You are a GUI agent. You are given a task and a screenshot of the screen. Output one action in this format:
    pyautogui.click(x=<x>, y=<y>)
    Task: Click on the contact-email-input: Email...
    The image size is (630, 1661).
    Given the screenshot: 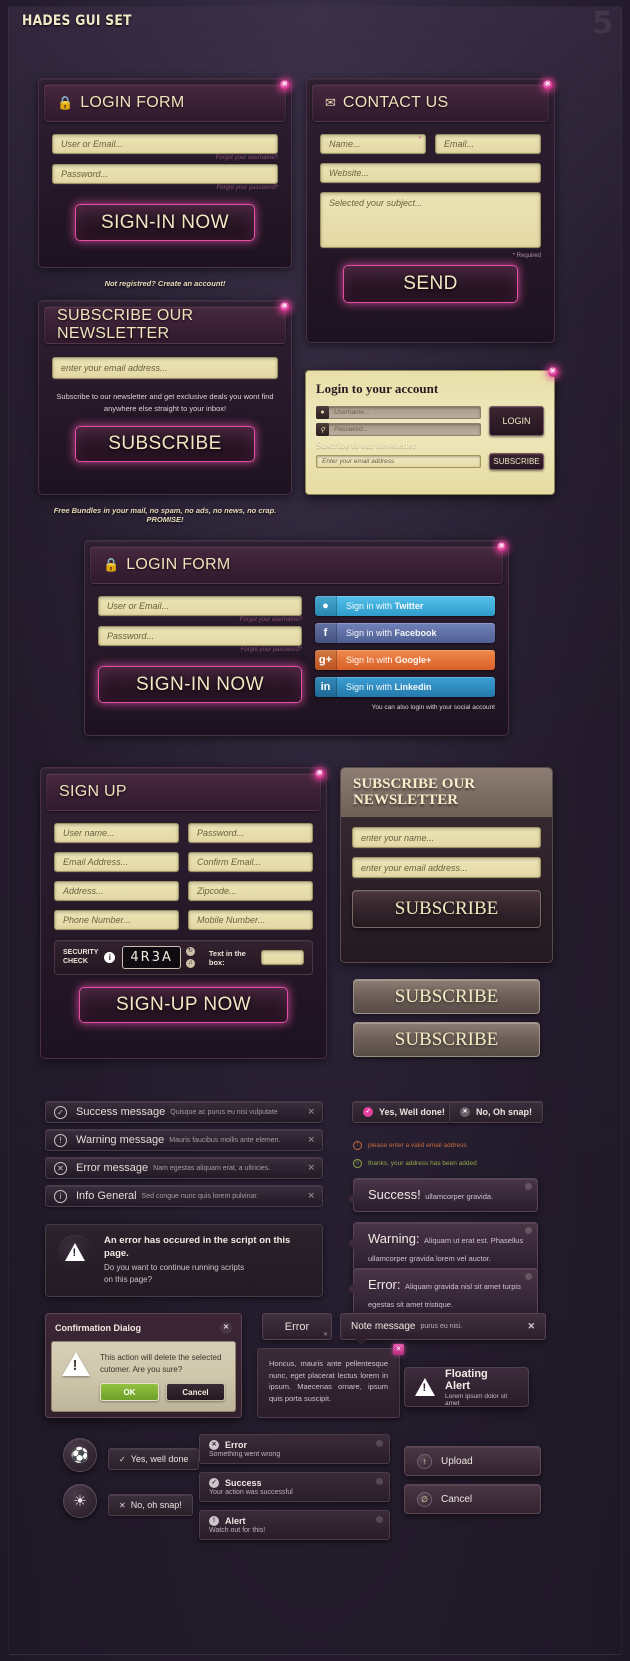 What is the action you would take?
    pyautogui.click(x=488, y=144)
    